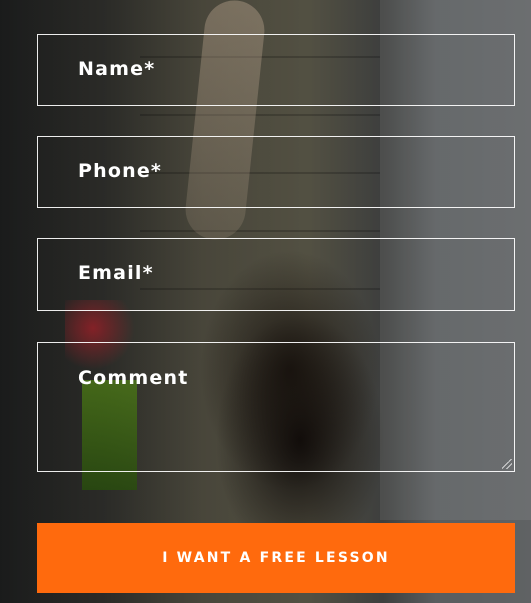 Image resolution: width=531 pixels, height=603 pixels. I want to click on phone-placeholder: Phone*, so click(120, 171).